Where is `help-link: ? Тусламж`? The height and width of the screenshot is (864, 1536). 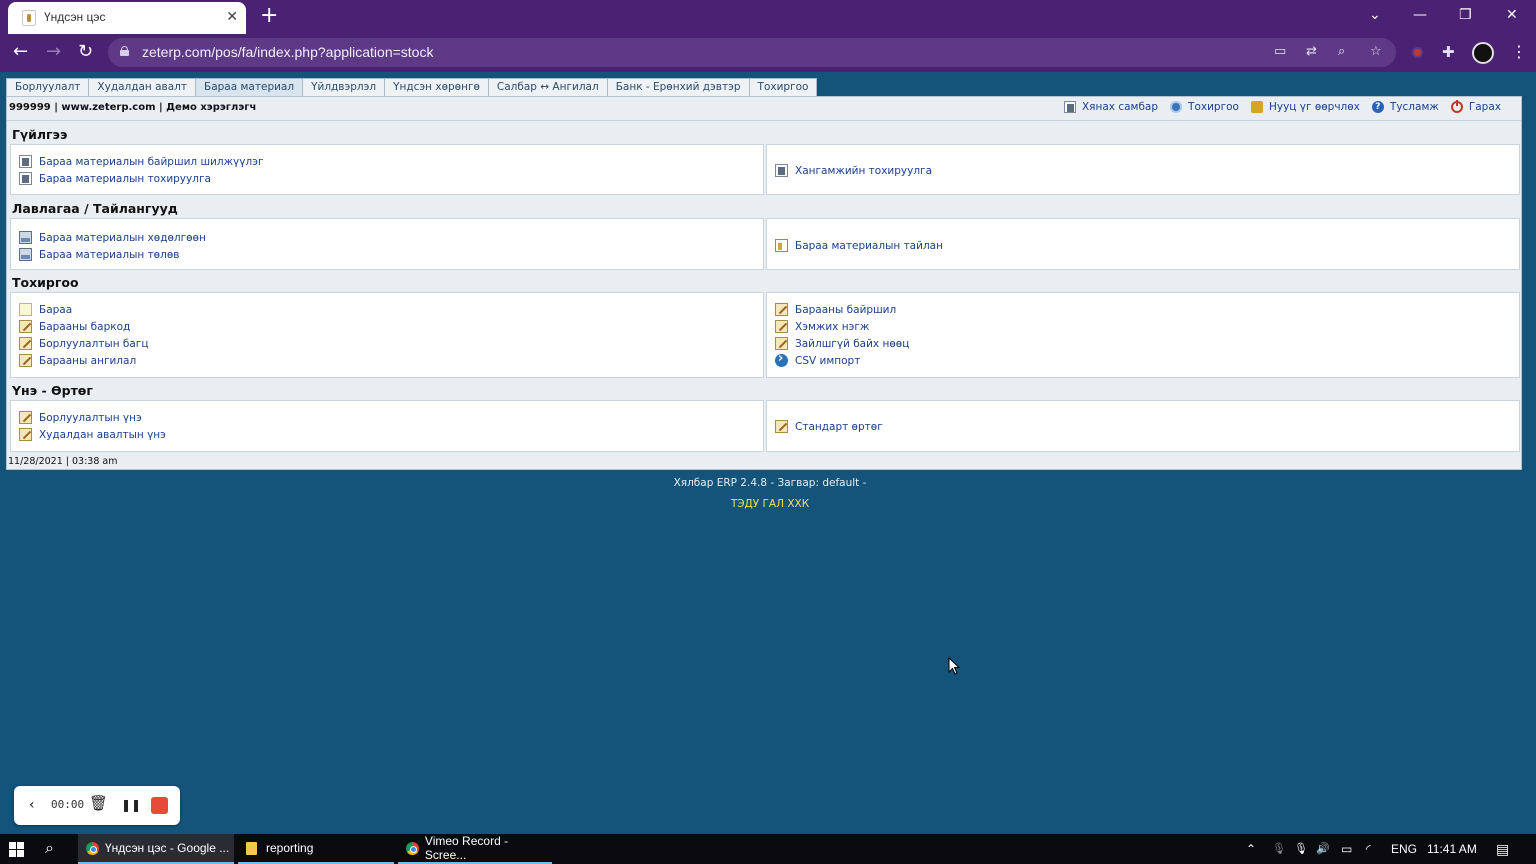
help-link: ? Тусламж is located at coordinates (1405, 107).